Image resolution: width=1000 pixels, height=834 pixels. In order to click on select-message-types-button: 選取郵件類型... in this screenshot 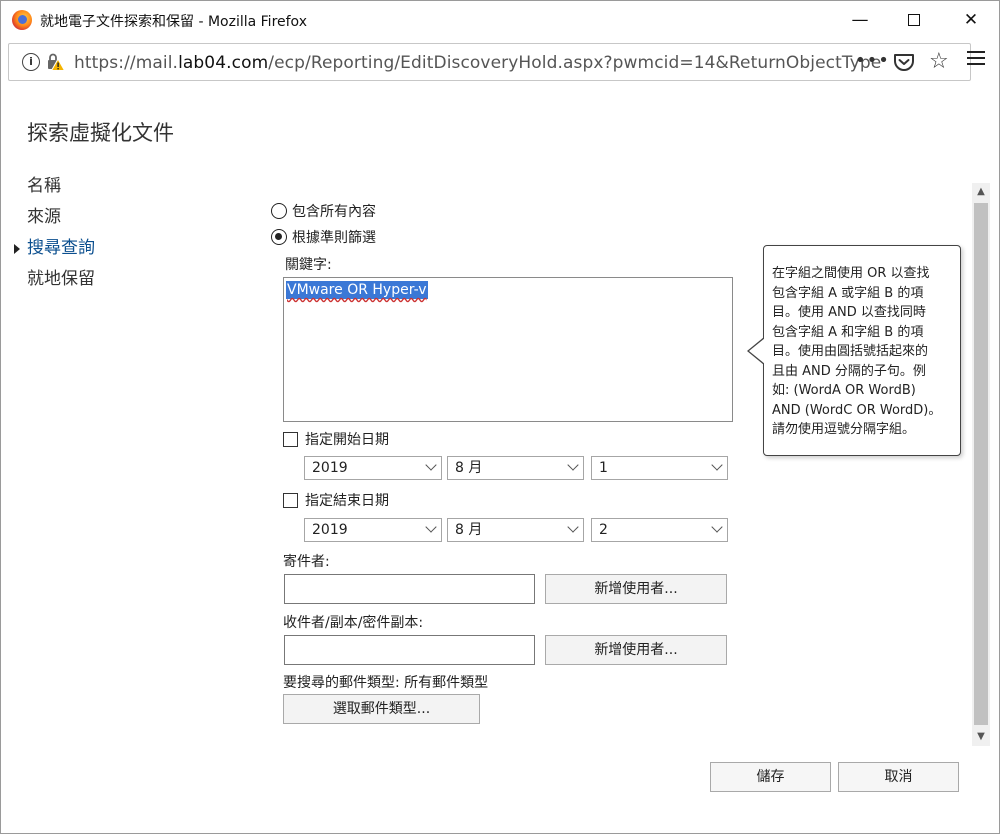, I will do `click(381, 709)`.